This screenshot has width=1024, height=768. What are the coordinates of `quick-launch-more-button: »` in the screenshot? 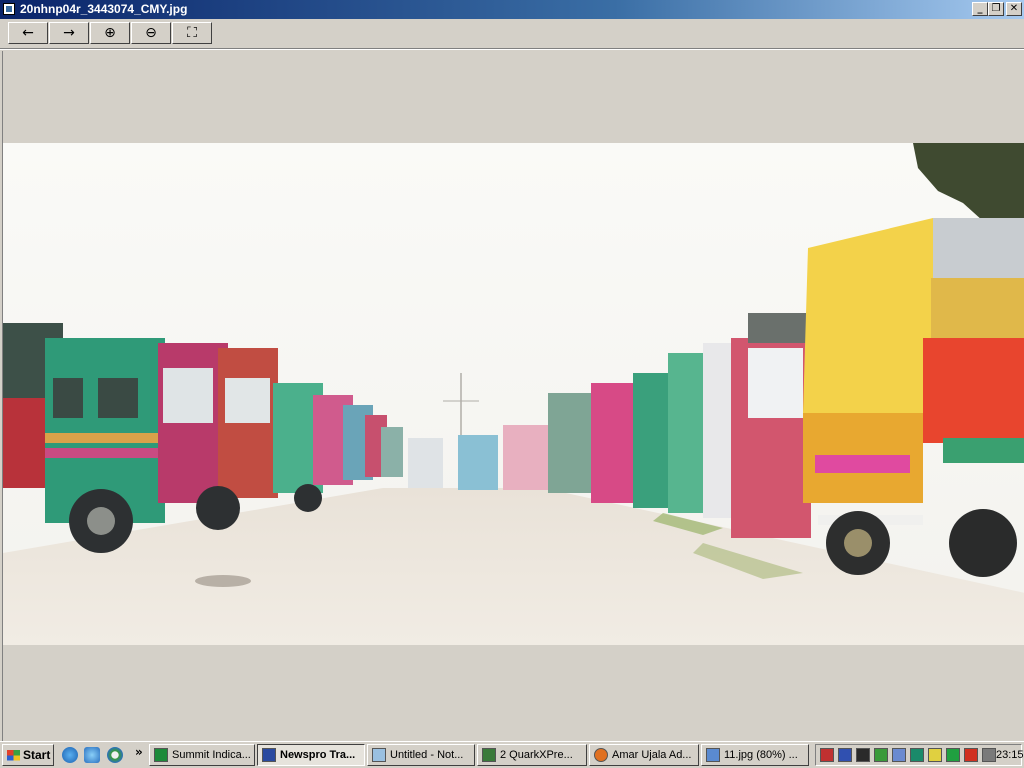 It's located at (139, 752).